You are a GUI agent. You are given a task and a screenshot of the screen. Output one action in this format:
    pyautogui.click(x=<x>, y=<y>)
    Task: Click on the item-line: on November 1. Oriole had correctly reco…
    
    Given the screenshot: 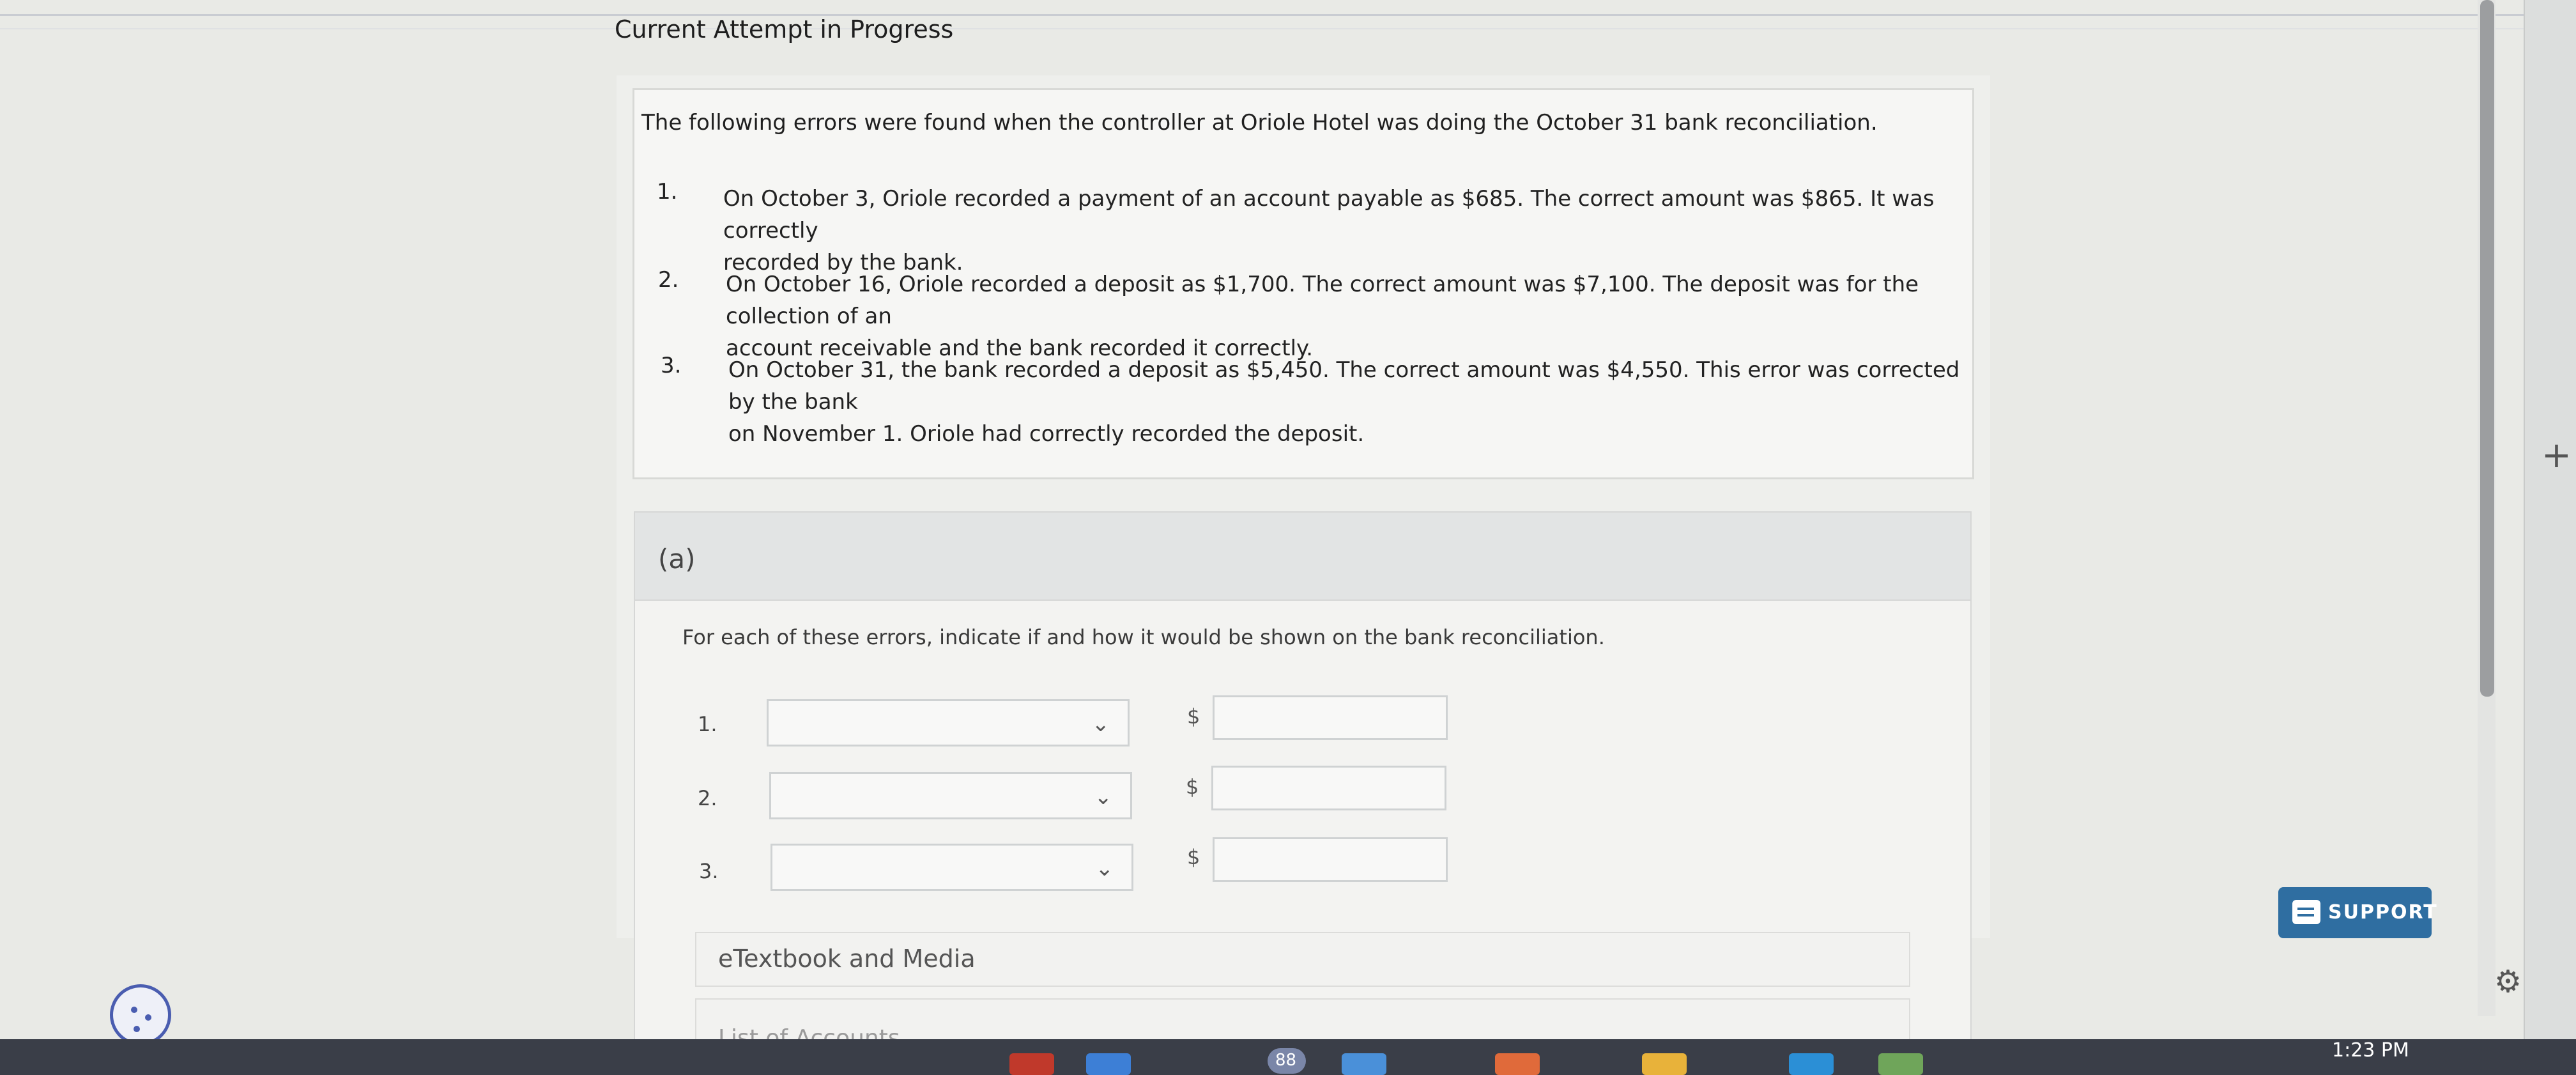 What is the action you would take?
    pyautogui.click(x=1046, y=434)
    